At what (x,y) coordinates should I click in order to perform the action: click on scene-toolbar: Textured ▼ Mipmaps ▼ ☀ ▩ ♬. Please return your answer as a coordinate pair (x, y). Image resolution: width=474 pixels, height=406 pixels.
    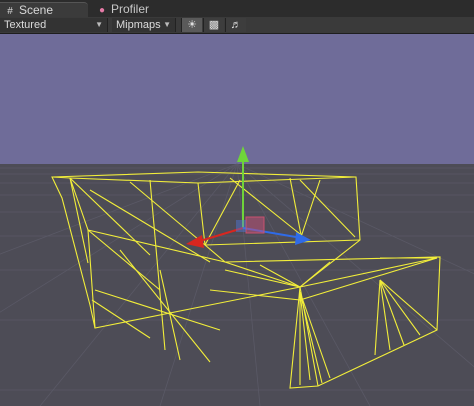
    Looking at the image, I should click on (237, 25).